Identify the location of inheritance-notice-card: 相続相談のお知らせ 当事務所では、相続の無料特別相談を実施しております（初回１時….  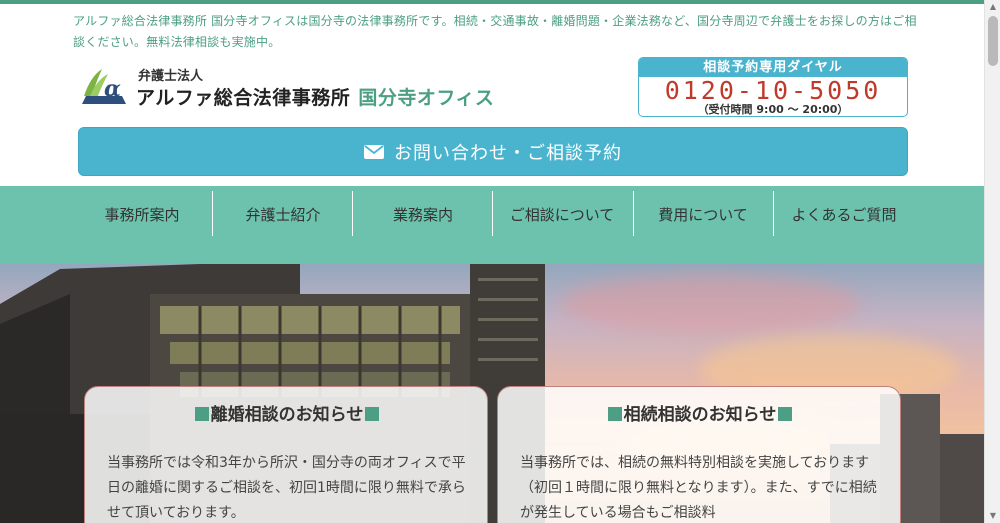
(699, 454).